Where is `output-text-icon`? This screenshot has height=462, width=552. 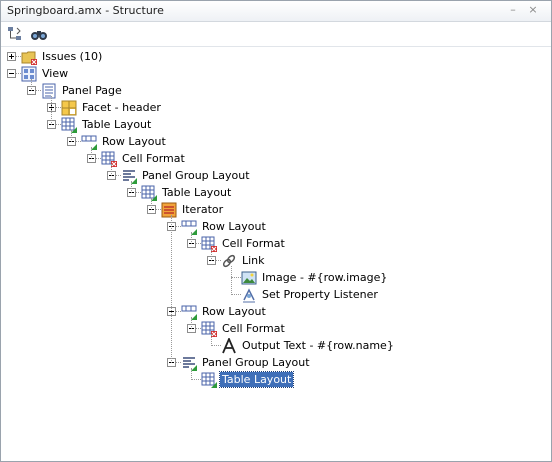
output-text-icon is located at coordinates (229, 345).